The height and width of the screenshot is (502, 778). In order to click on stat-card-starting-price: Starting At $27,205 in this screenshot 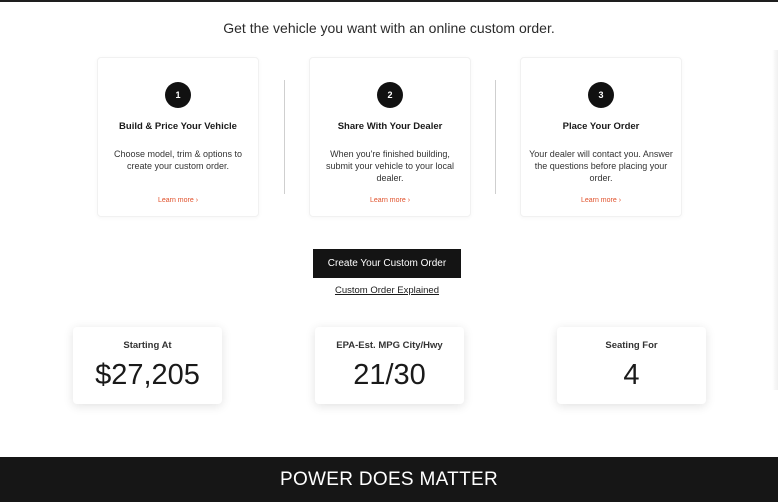, I will do `click(147, 365)`.